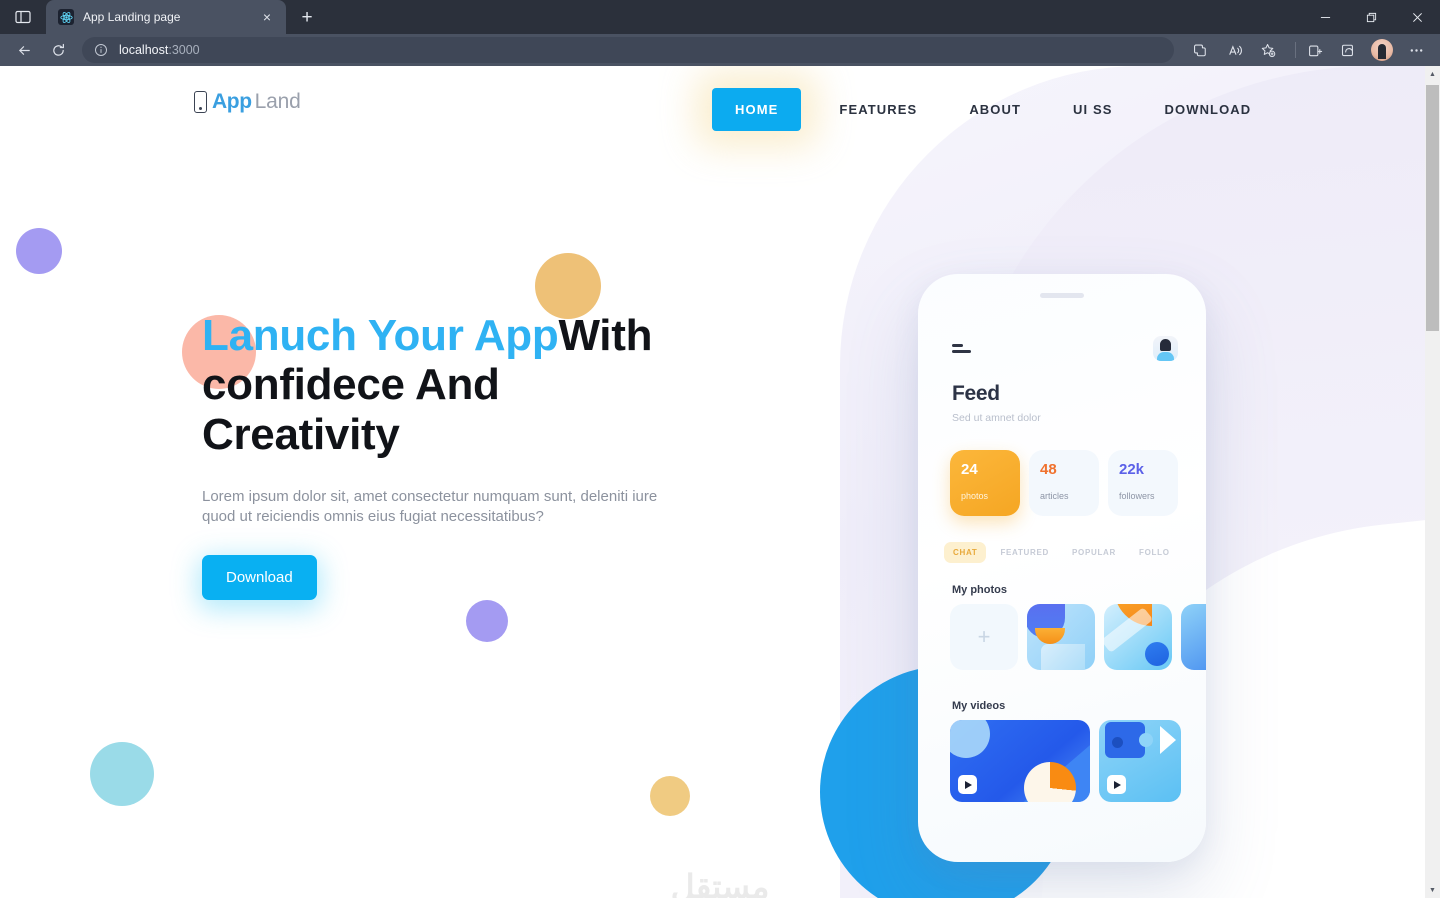 The image size is (1440, 898). What do you see at coordinates (259, 578) in the screenshot?
I see `download-button: Download` at bounding box center [259, 578].